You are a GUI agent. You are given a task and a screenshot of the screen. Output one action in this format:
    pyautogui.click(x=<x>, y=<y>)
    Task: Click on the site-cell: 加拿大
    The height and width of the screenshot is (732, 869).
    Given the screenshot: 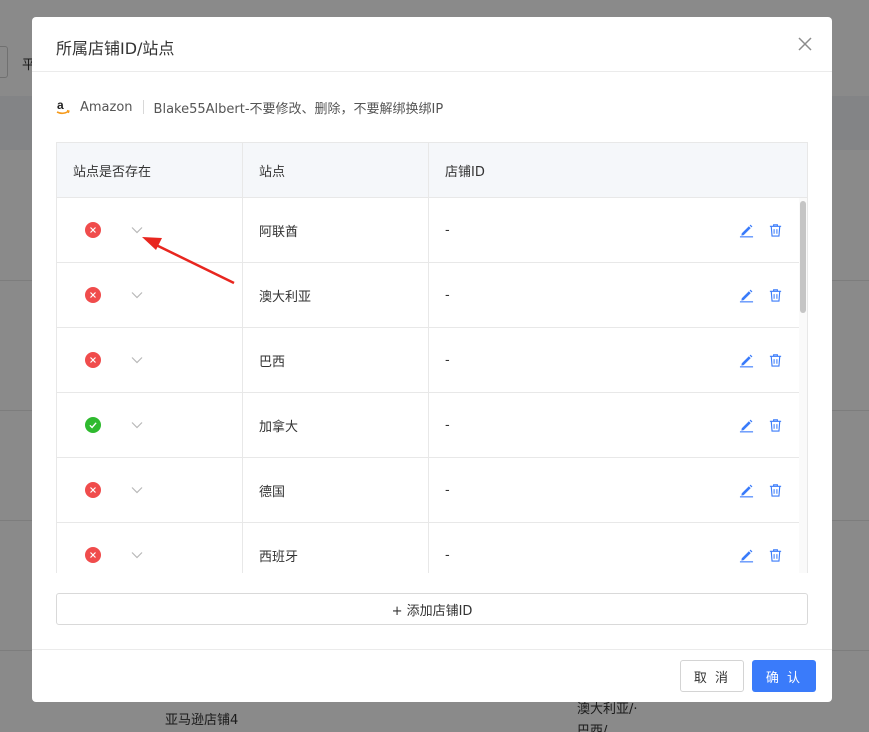 What is the action you would take?
    pyautogui.click(x=336, y=425)
    